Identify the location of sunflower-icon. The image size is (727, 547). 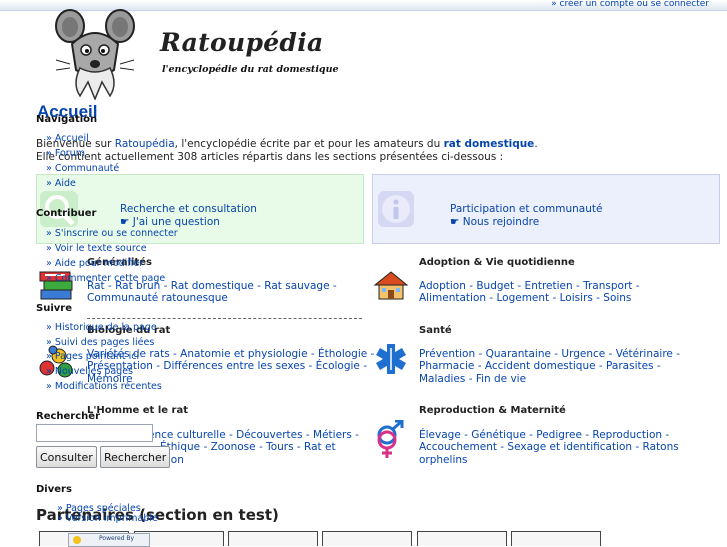
(77, 540).